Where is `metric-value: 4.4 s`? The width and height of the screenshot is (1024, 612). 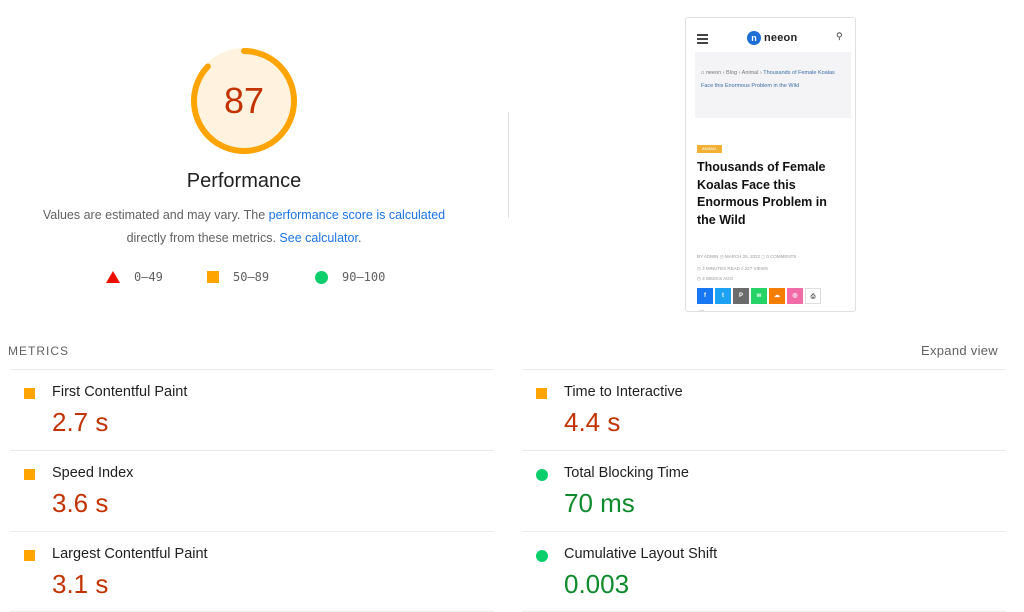 metric-value: 4.4 s is located at coordinates (592, 422).